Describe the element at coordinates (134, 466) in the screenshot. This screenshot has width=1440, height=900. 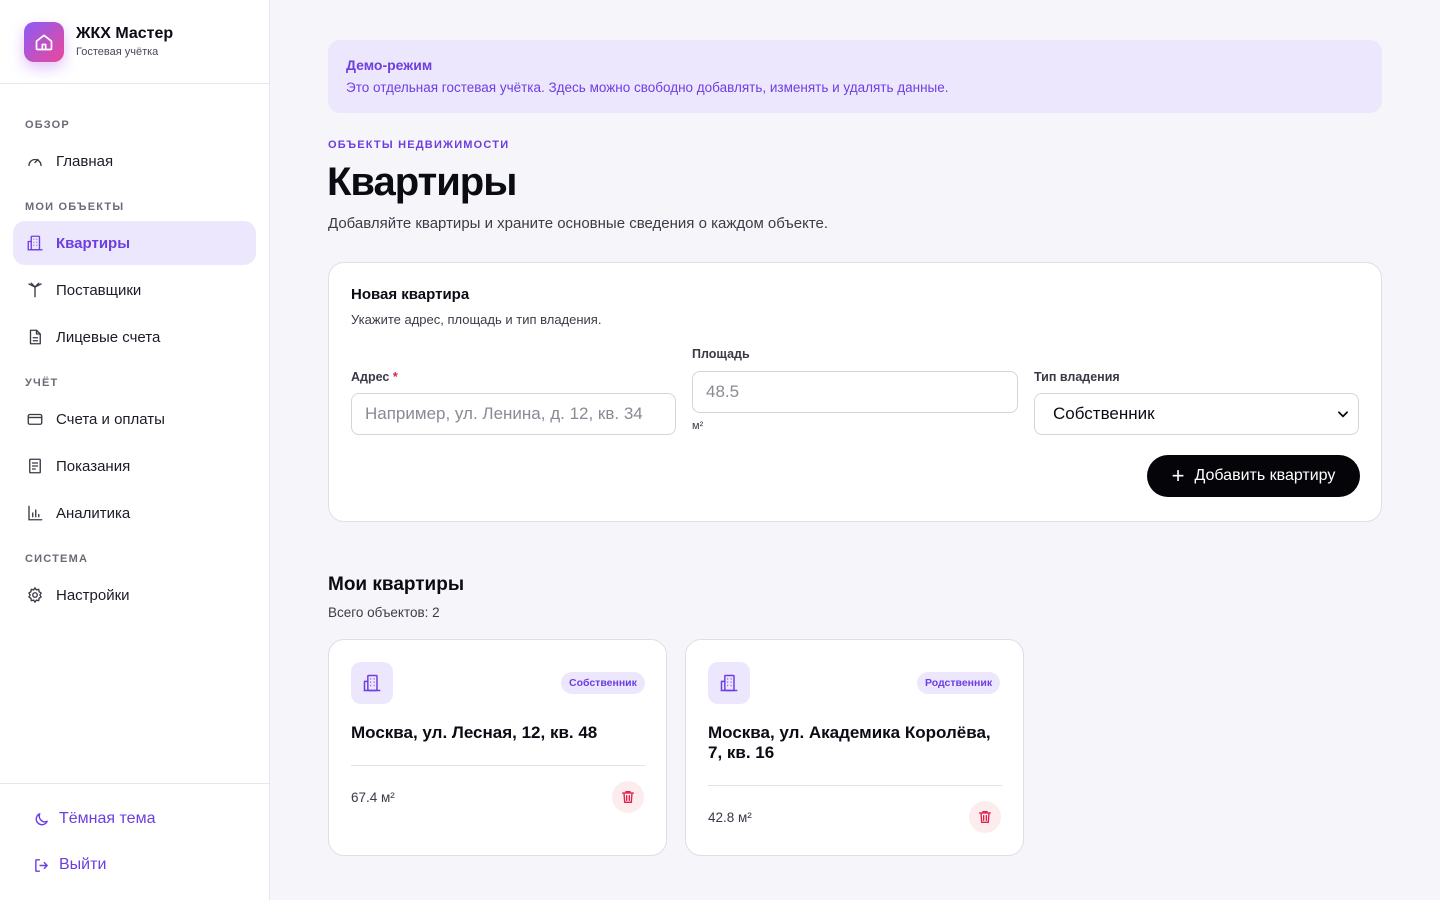
I see `sidebar-item-readings: Показания` at that location.